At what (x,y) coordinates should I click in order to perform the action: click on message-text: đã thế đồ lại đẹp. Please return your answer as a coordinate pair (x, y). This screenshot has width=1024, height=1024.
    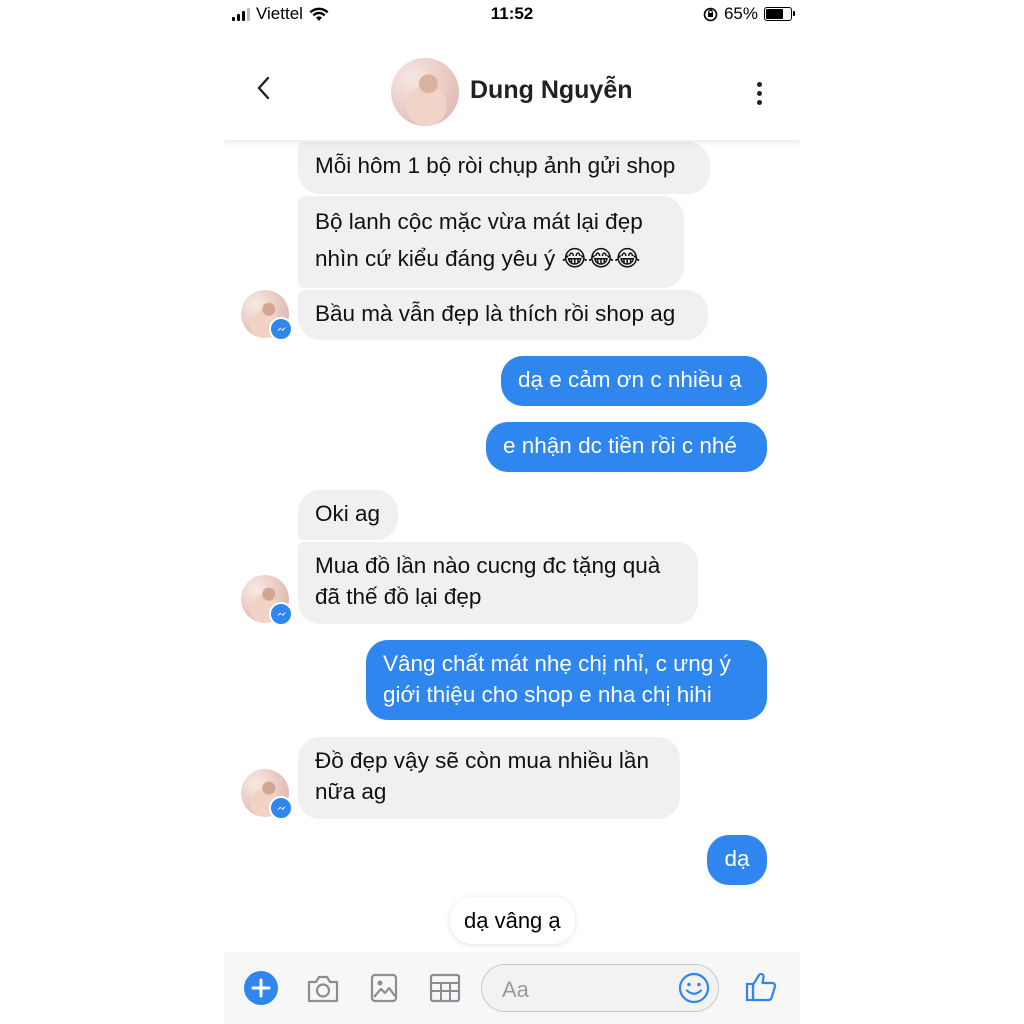
    Looking at the image, I should click on (398, 596).